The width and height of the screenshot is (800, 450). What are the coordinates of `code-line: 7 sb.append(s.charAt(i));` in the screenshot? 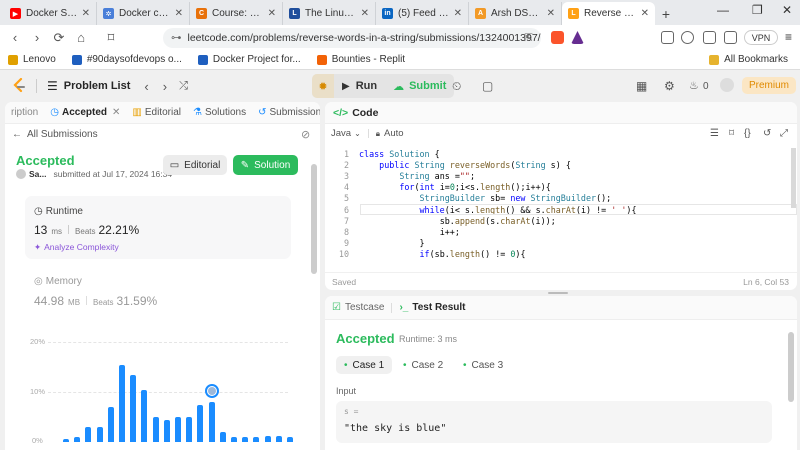 It's located at (561, 220).